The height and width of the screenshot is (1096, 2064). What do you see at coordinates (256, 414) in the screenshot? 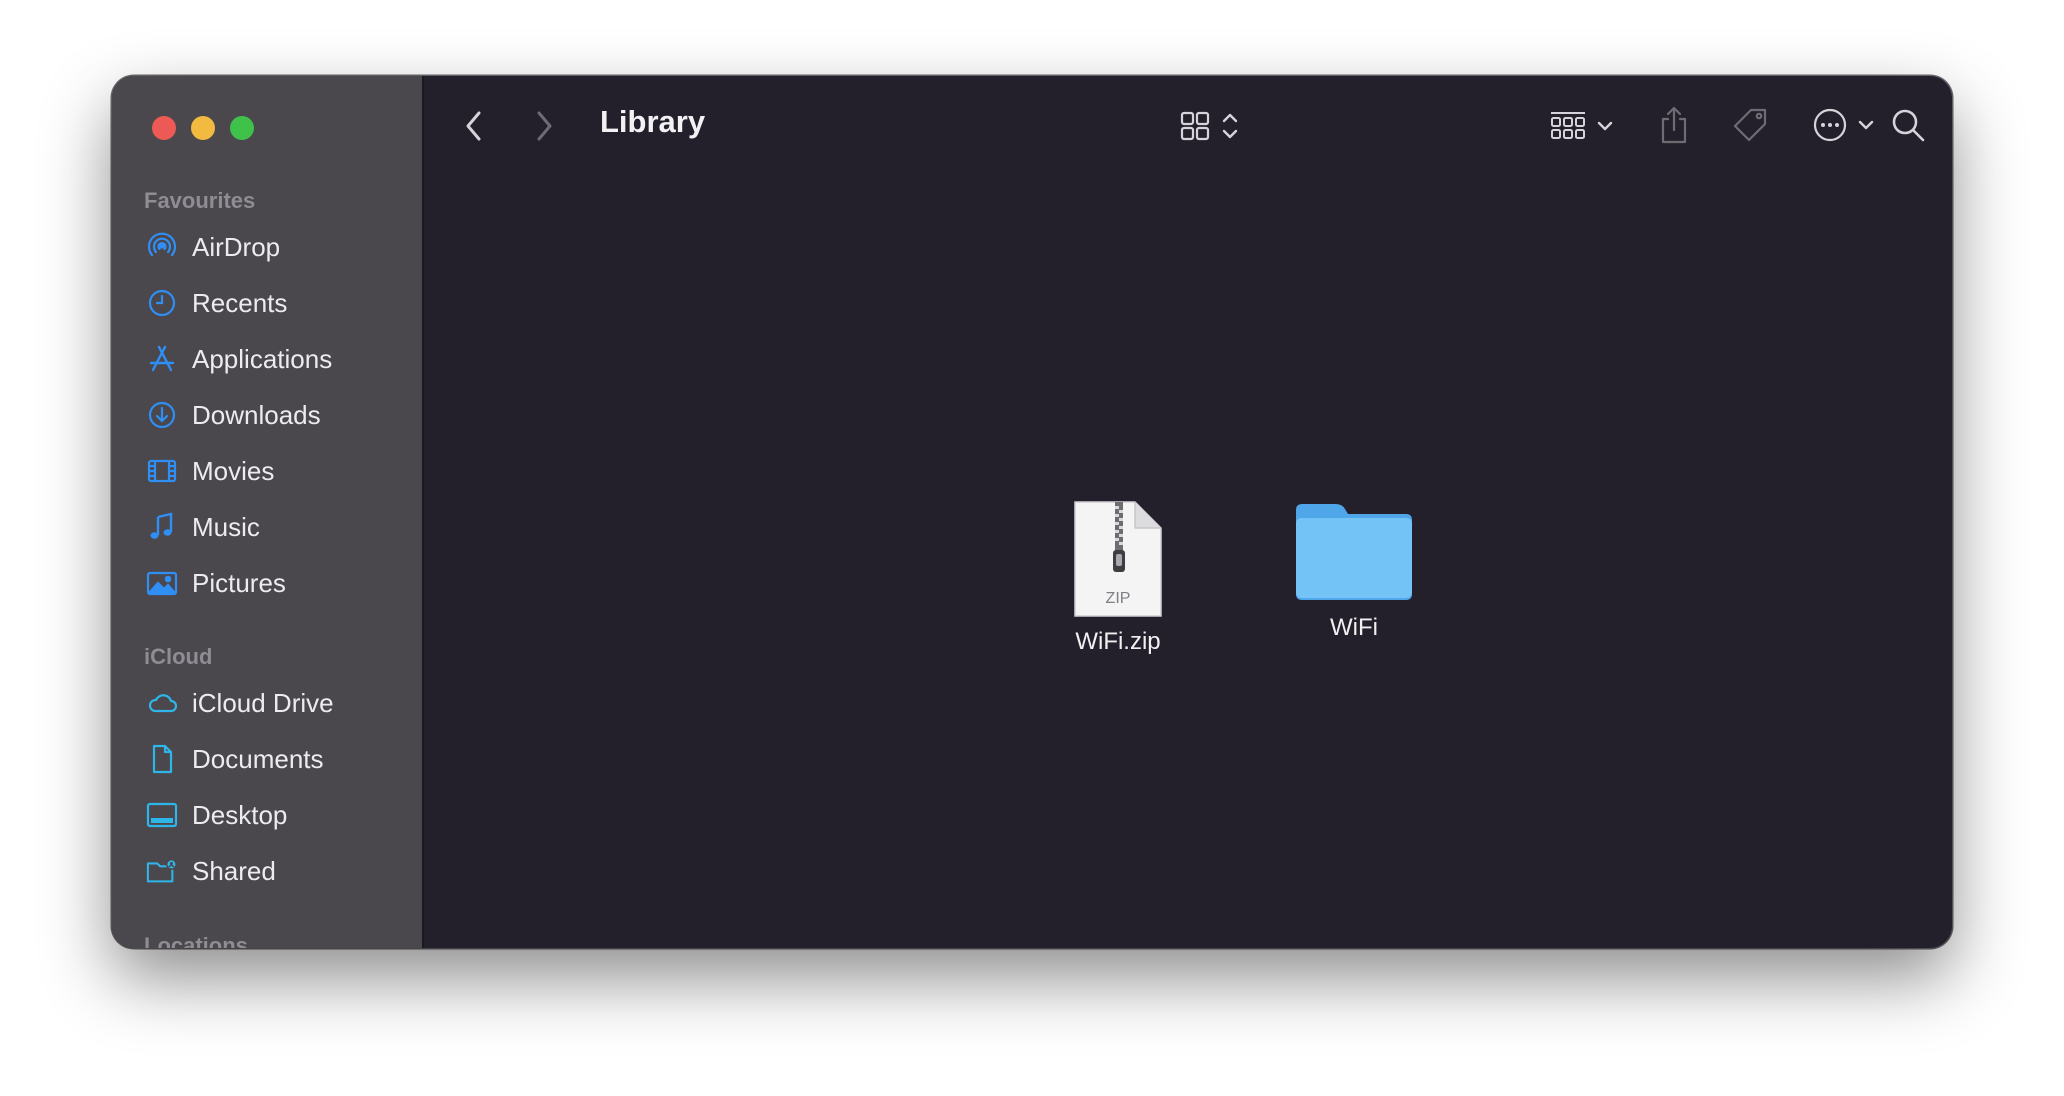
I see `sidebar-item-label: Downloads` at bounding box center [256, 414].